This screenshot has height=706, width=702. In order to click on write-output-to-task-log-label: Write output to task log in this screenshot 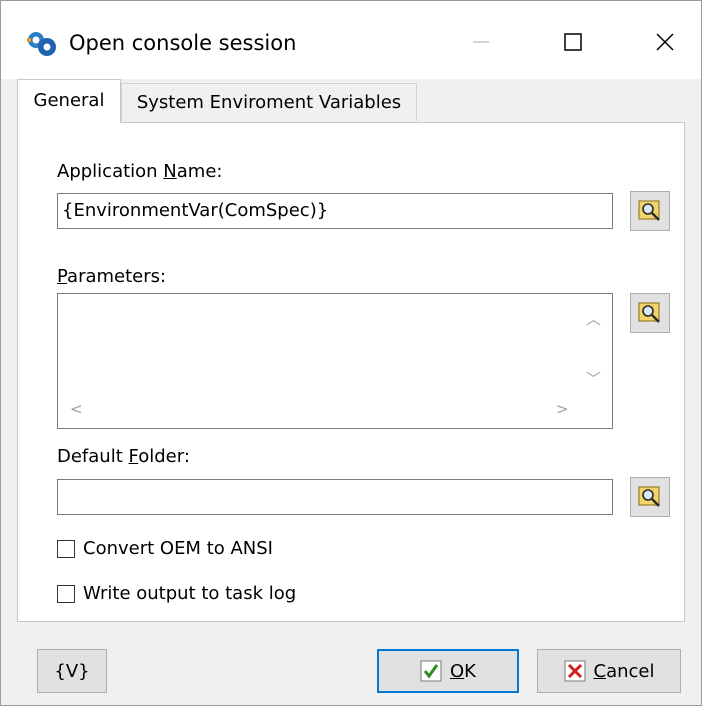, I will do `click(190, 593)`.